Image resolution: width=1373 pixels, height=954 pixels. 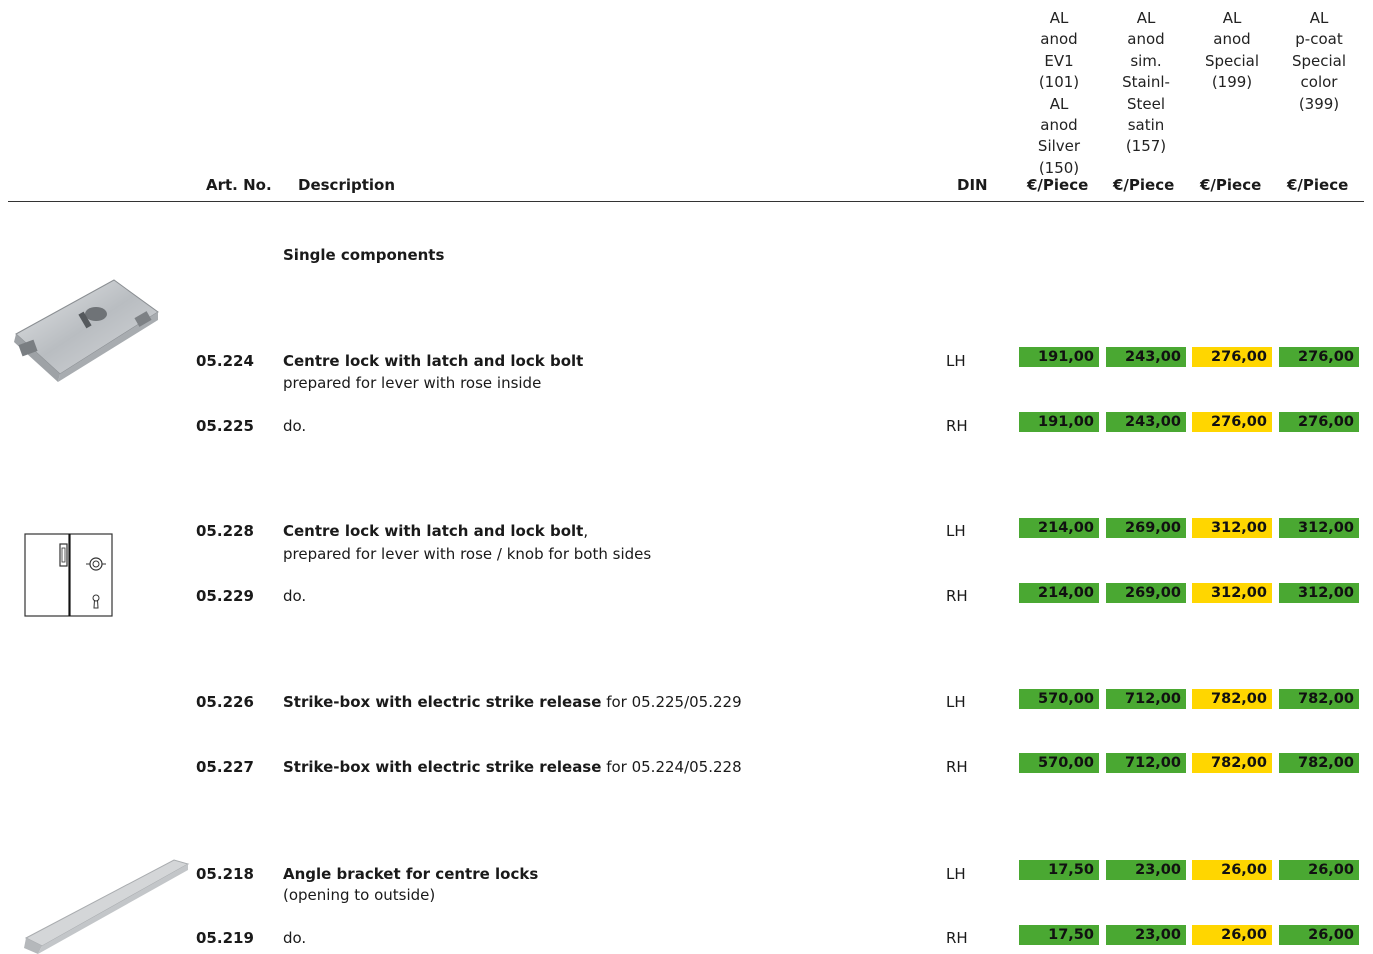 What do you see at coordinates (1146, 82) in the screenshot?
I see `column-finish-2: AL anod sim. Stainl- Steel satin (157)` at bounding box center [1146, 82].